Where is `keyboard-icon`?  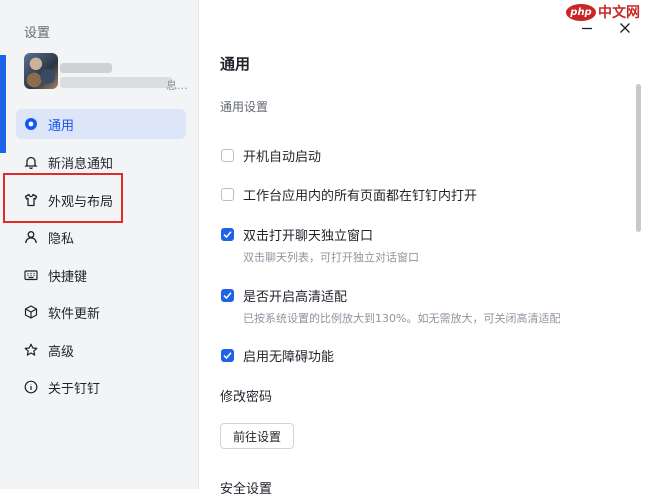
keyboard-icon is located at coordinates (31, 275).